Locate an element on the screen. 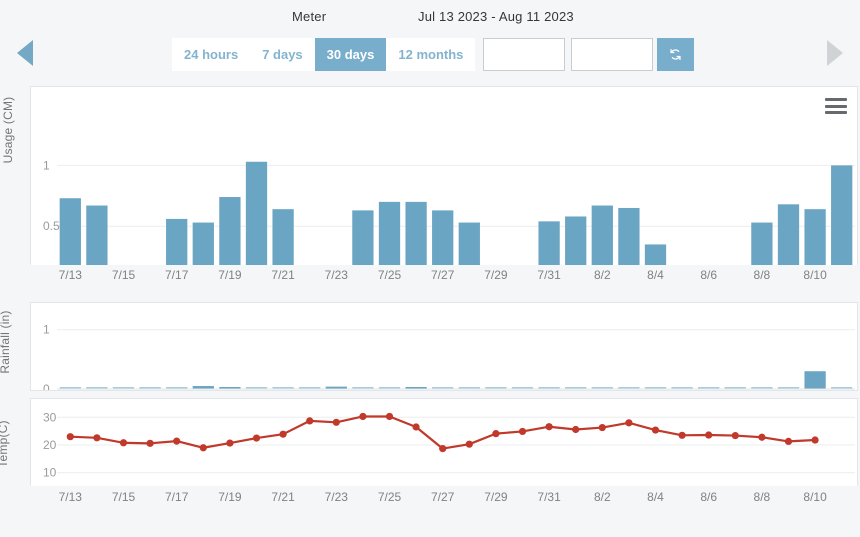  period-tab-group: 24 hours 7 days 30 days 12 months is located at coordinates (324, 54).